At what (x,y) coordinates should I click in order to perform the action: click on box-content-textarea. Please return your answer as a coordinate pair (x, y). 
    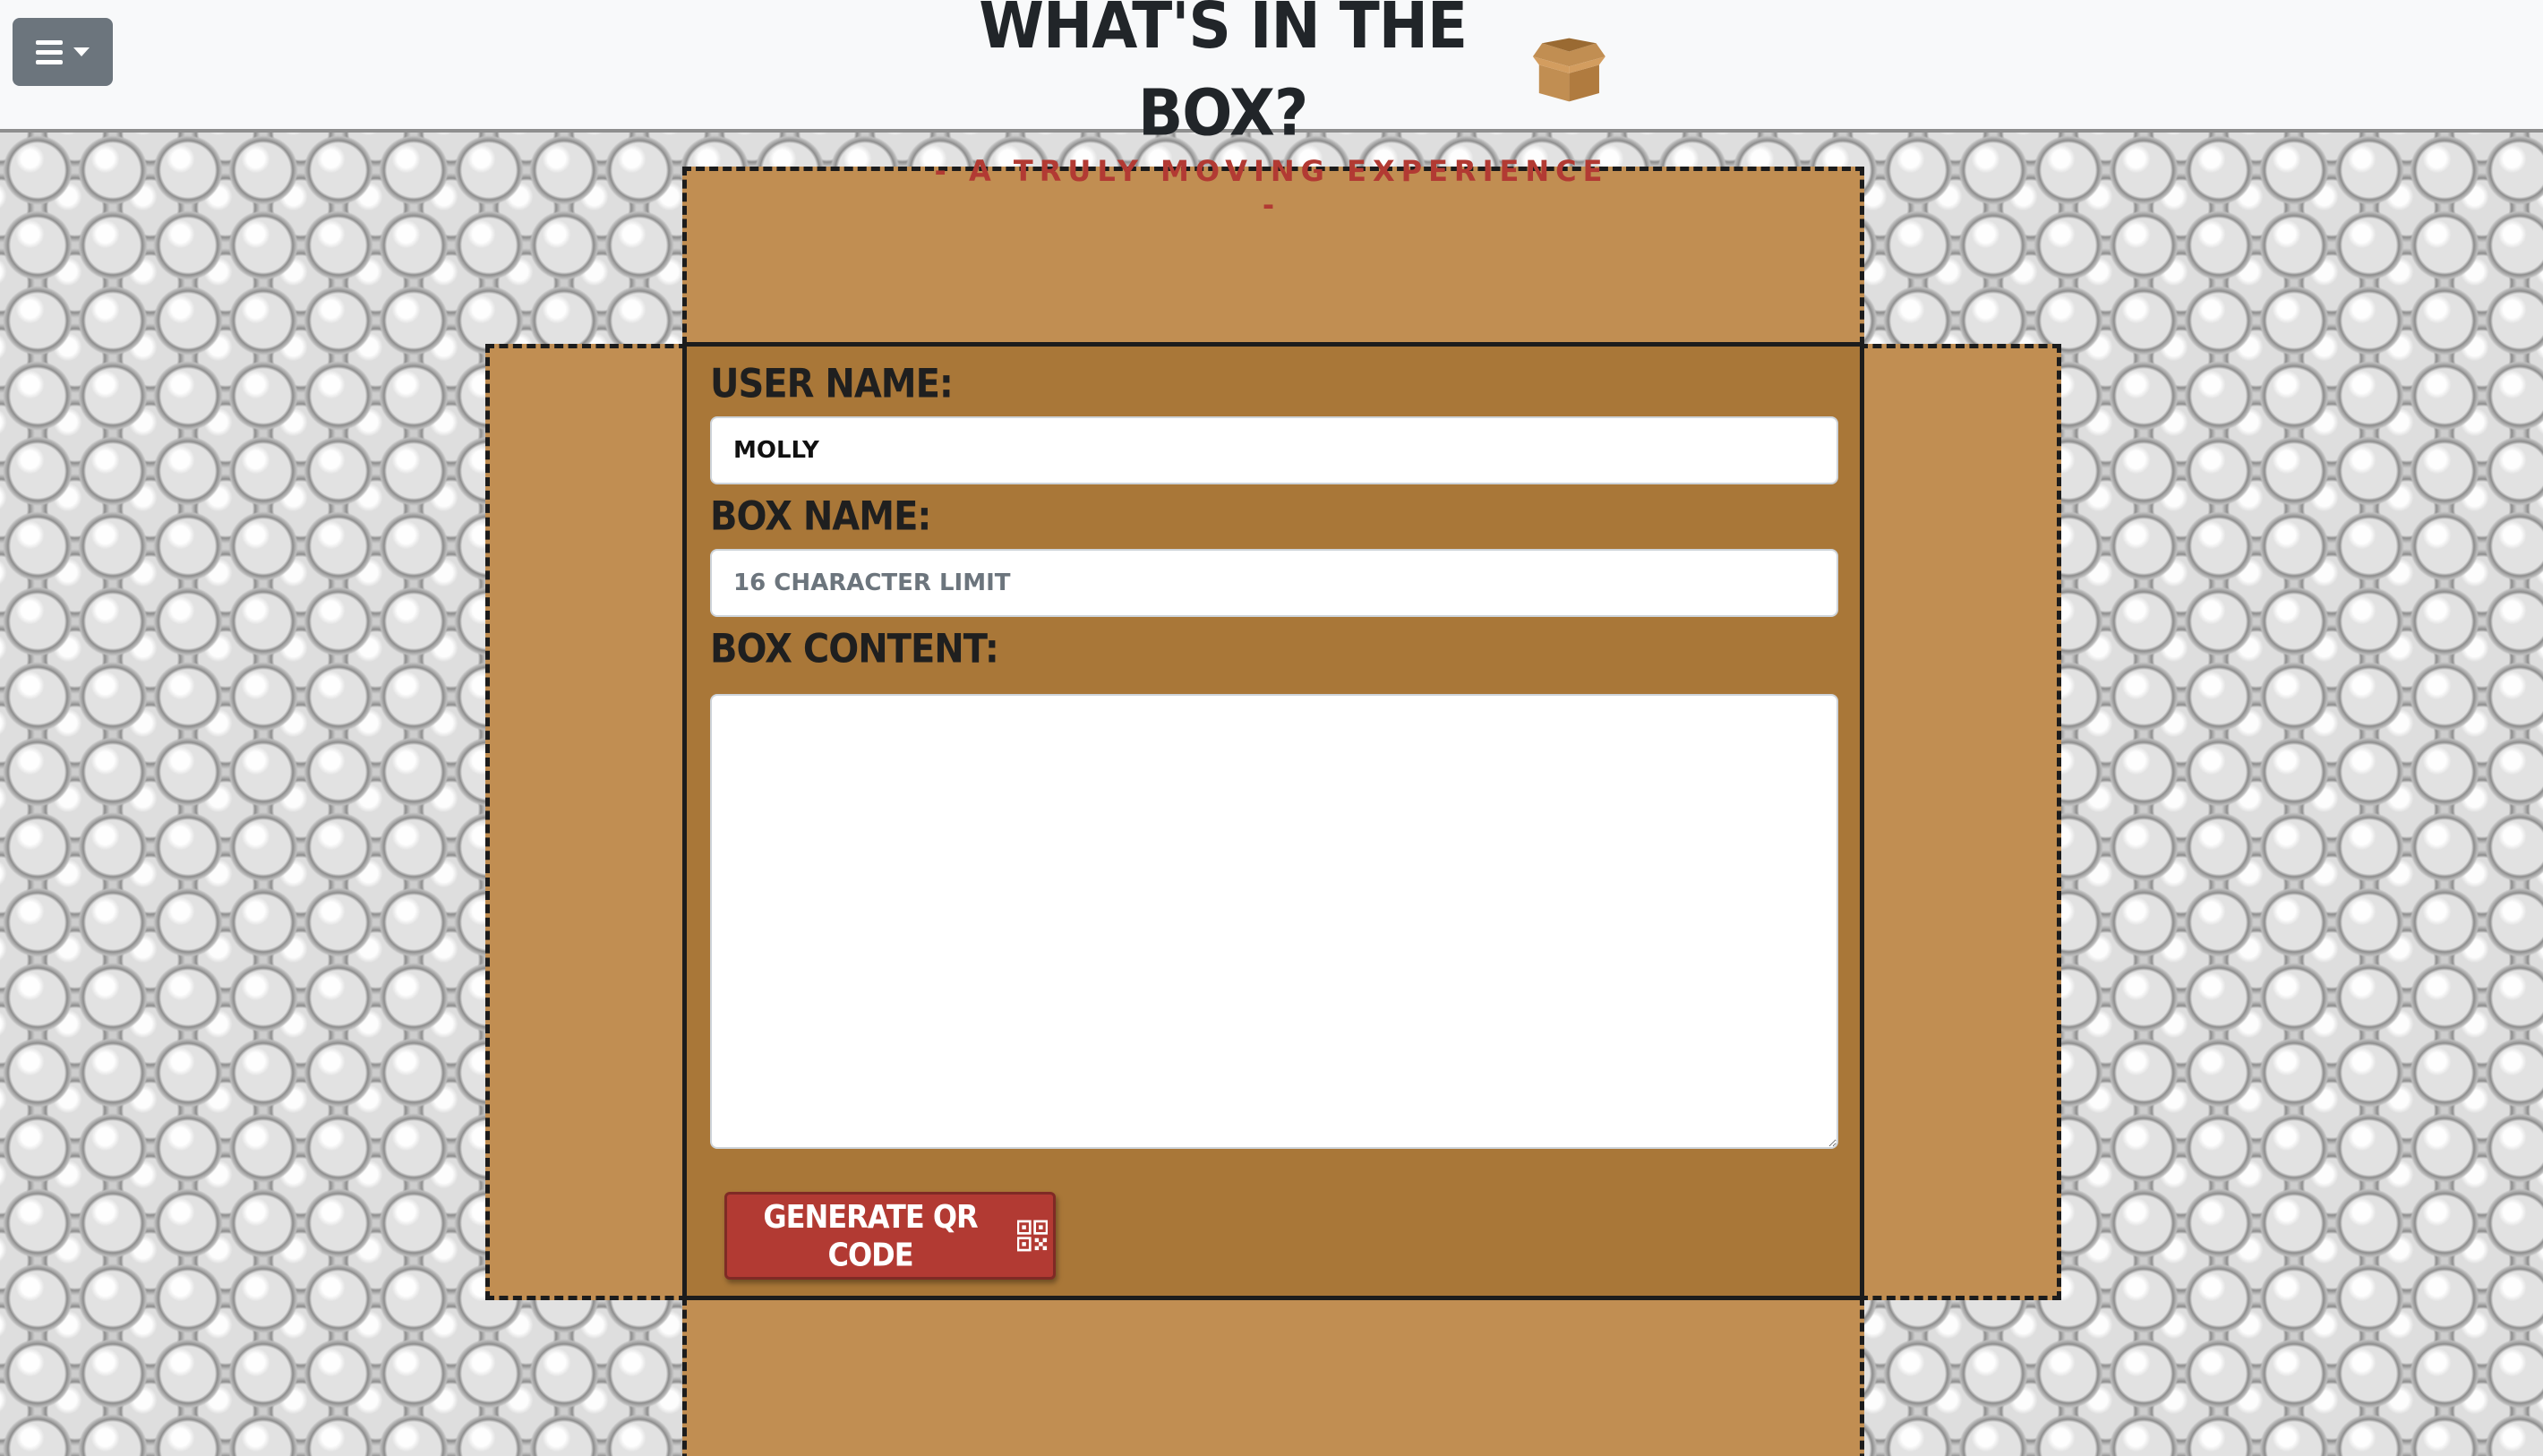
    Looking at the image, I should click on (1274, 921).